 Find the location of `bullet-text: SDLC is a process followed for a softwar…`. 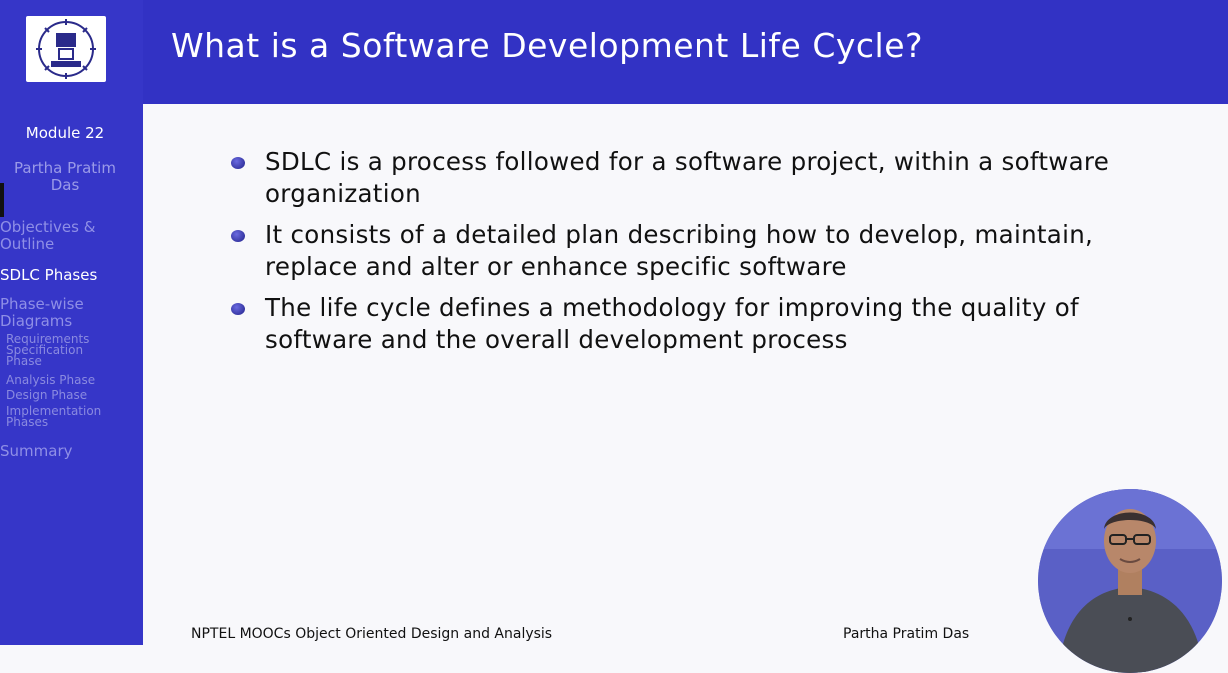

bullet-text: SDLC is a process followed for a softwar… is located at coordinates (687, 177).